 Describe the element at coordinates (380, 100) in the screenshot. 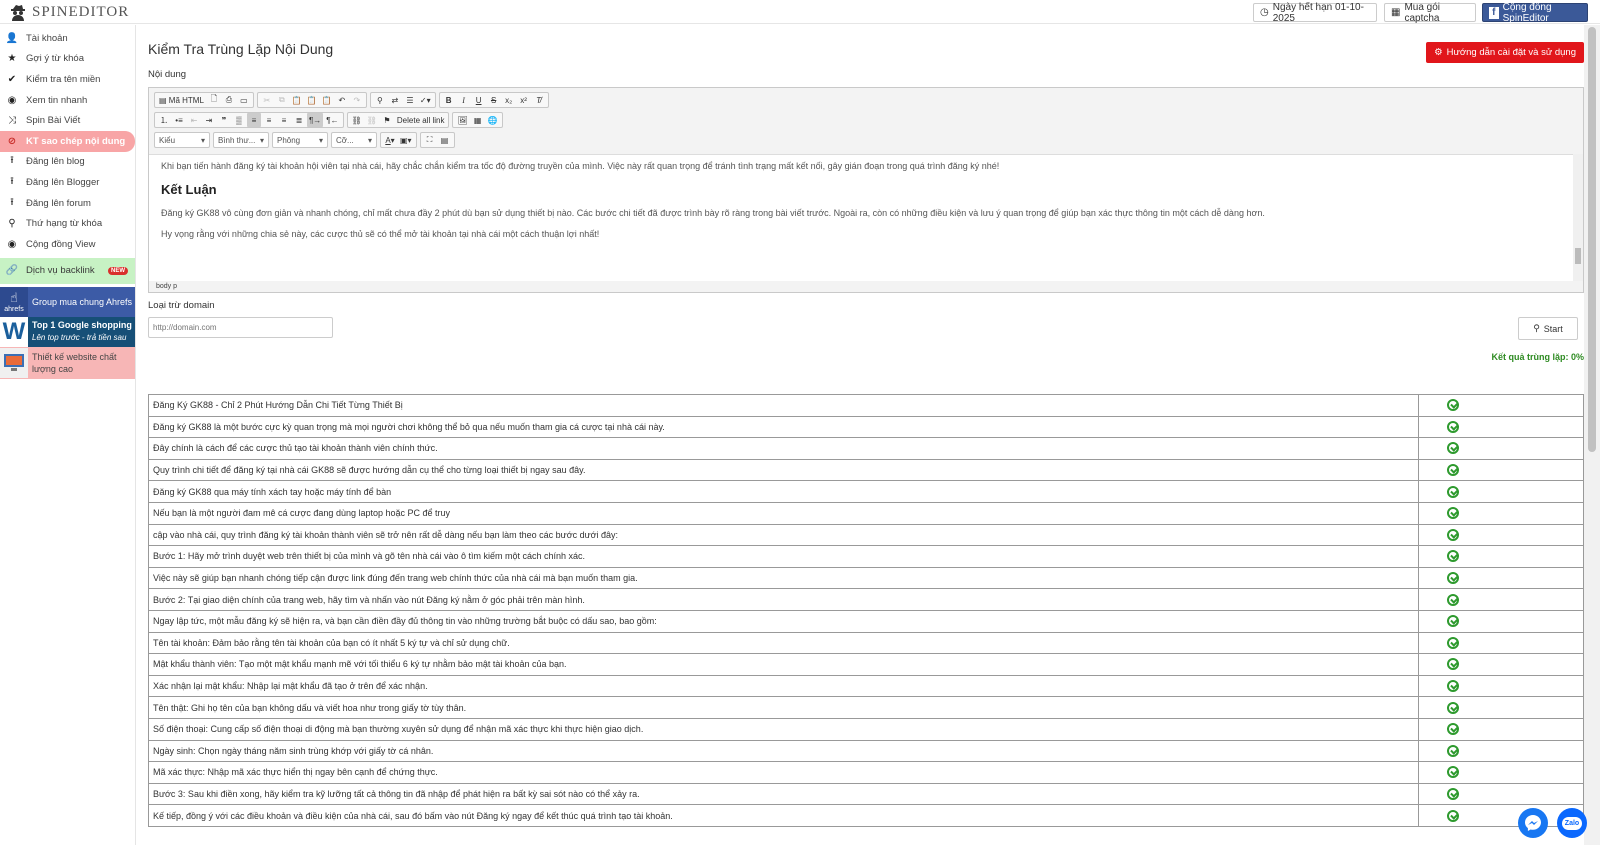

I see `find-icon: ⚲` at that location.